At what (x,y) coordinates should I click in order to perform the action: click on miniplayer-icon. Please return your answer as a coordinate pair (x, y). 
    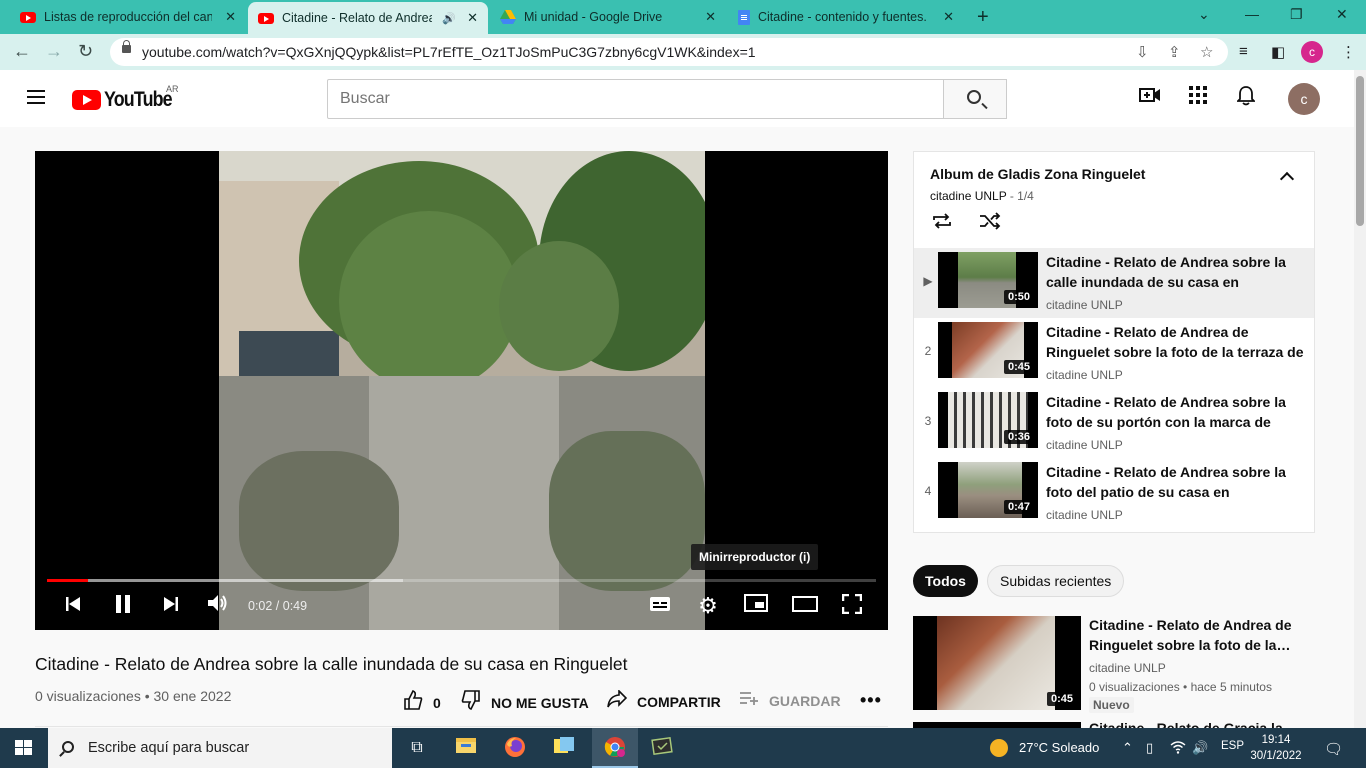
    Looking at the image, I should click on (756, 606).